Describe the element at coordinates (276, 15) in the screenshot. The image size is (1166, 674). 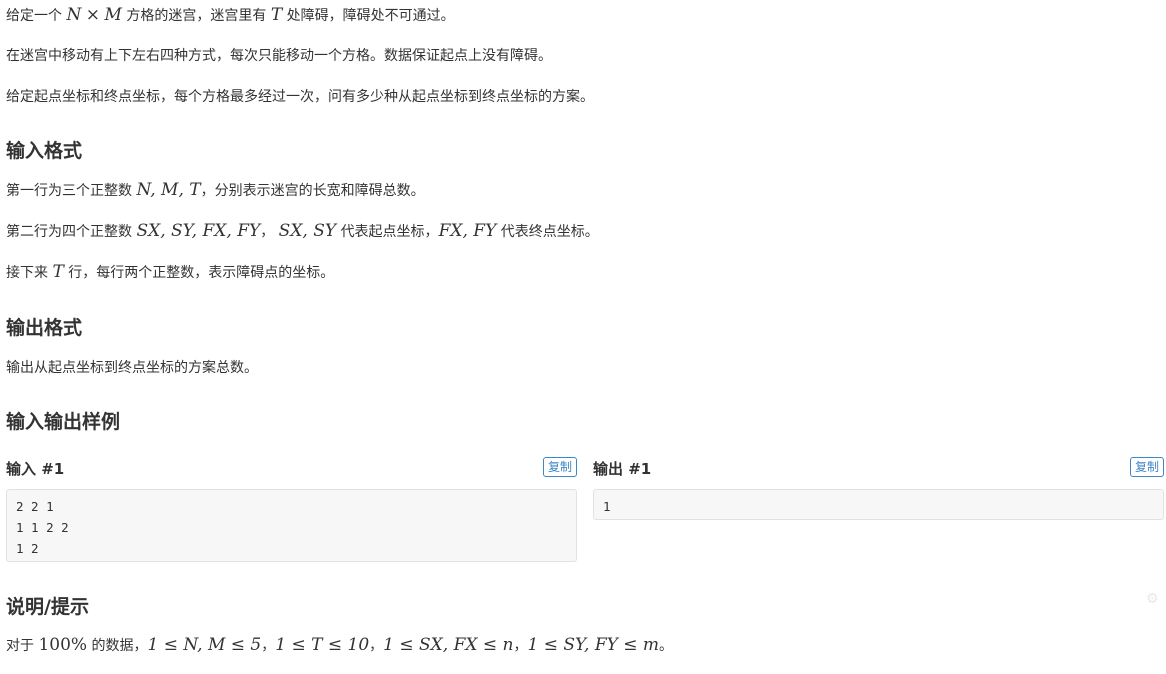
I see `math-t: T` at that location.